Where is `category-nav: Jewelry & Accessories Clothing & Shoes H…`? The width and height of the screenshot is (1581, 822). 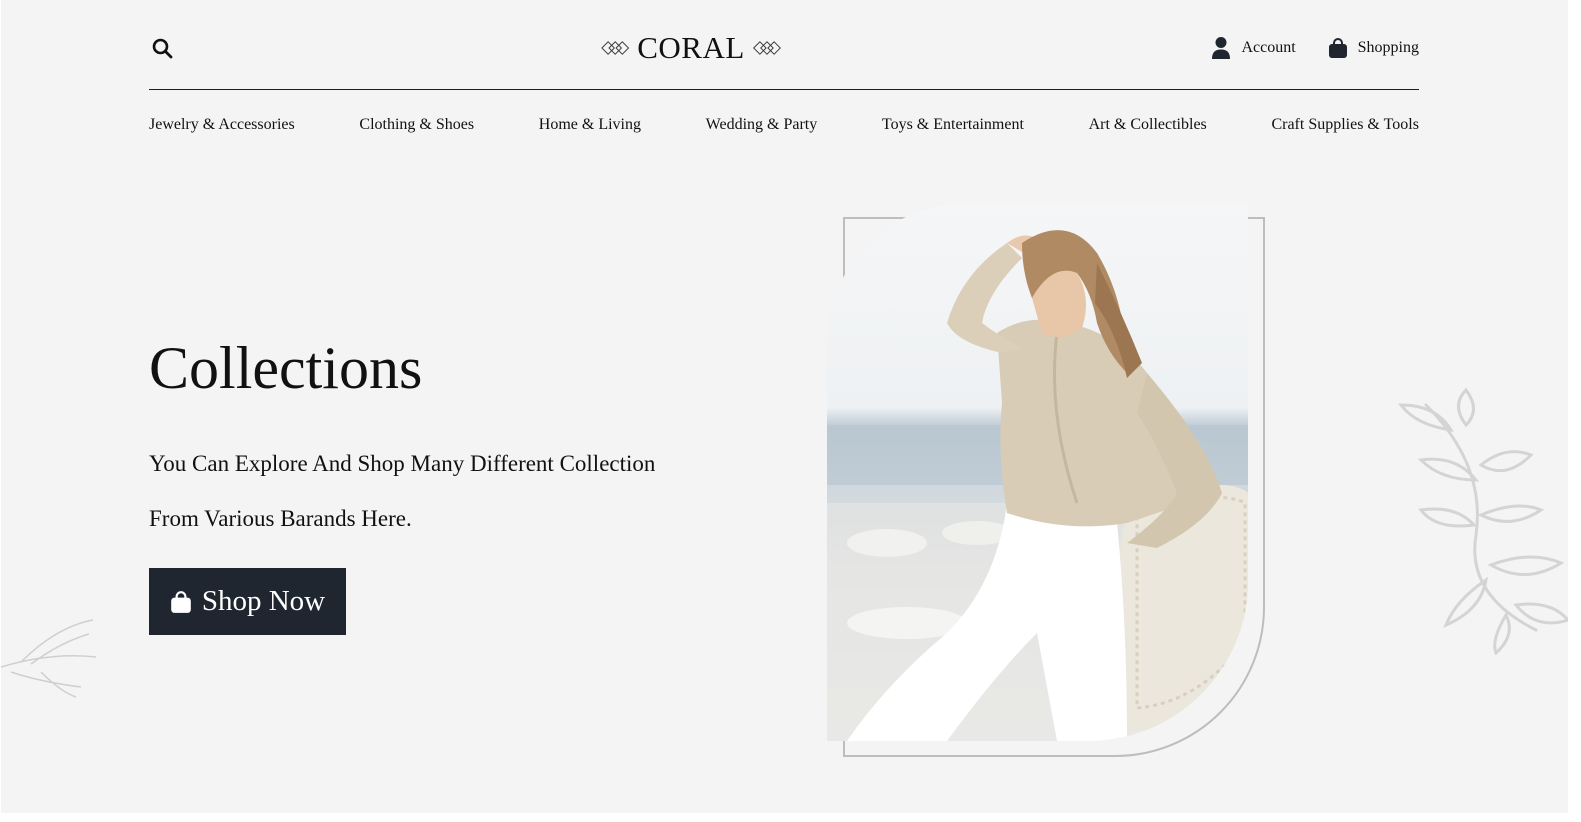 category-nav: Jewelry & Accessories Clothing & Shoes H… is located at coordinates (784, 125).